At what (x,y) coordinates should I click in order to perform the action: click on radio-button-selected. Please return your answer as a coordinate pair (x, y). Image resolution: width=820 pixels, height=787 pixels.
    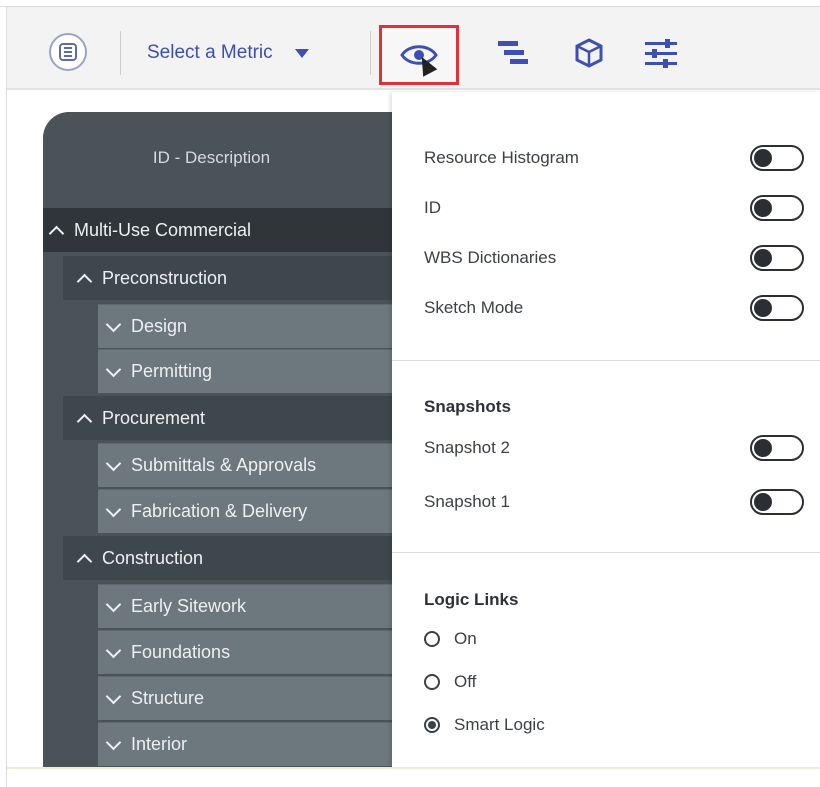
    Looking at the image, I should click on (432, 725).